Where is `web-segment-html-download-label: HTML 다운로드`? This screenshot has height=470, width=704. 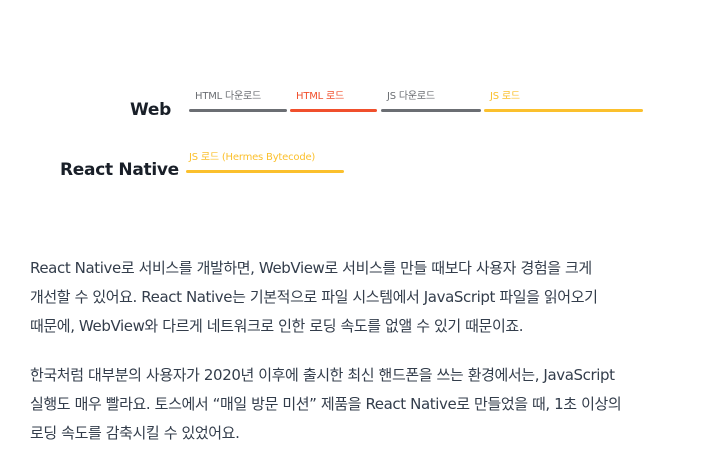 web-segment-html-download-label: HTML 다운로드 is located at coordinates (228, 96).